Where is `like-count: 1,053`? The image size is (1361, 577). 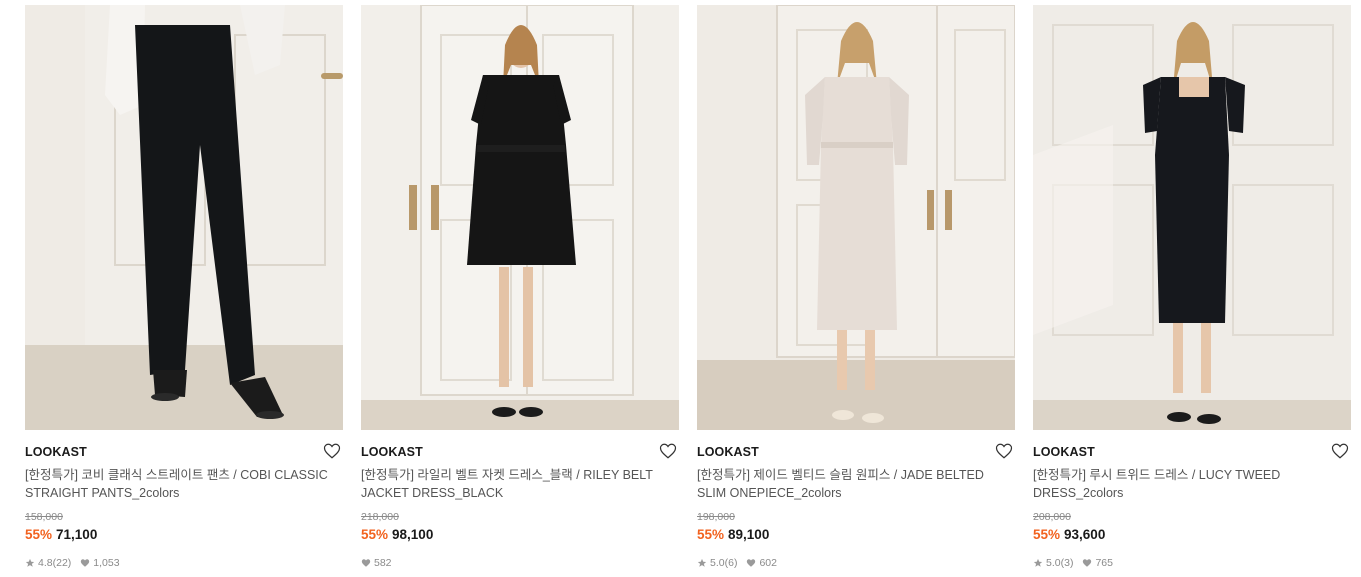
like-count: 1,053 is located at coordinates (106, 563).